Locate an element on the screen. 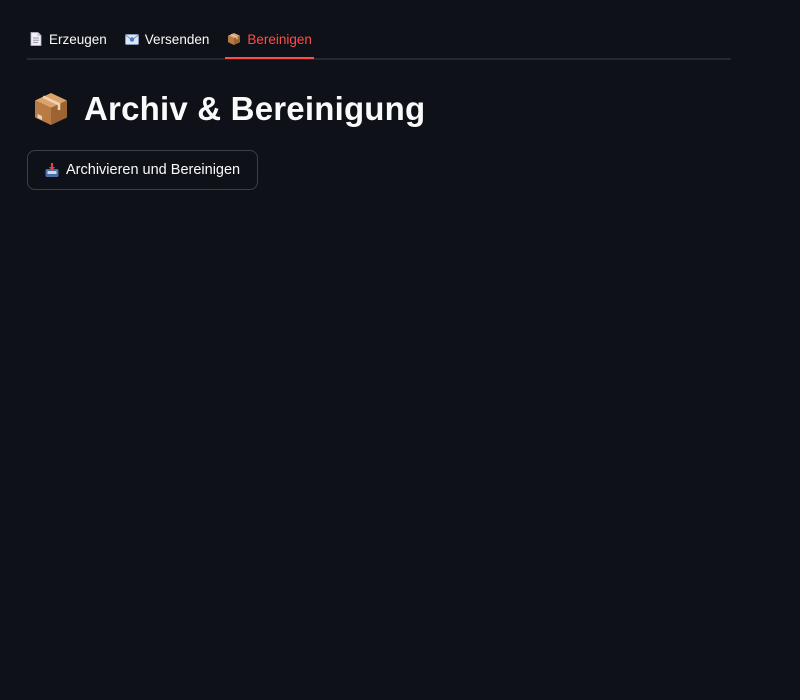 The height and width of the screenshot is (700, 800). page-header: Archiv & Bereinigung is located at coordinates (228, 109).